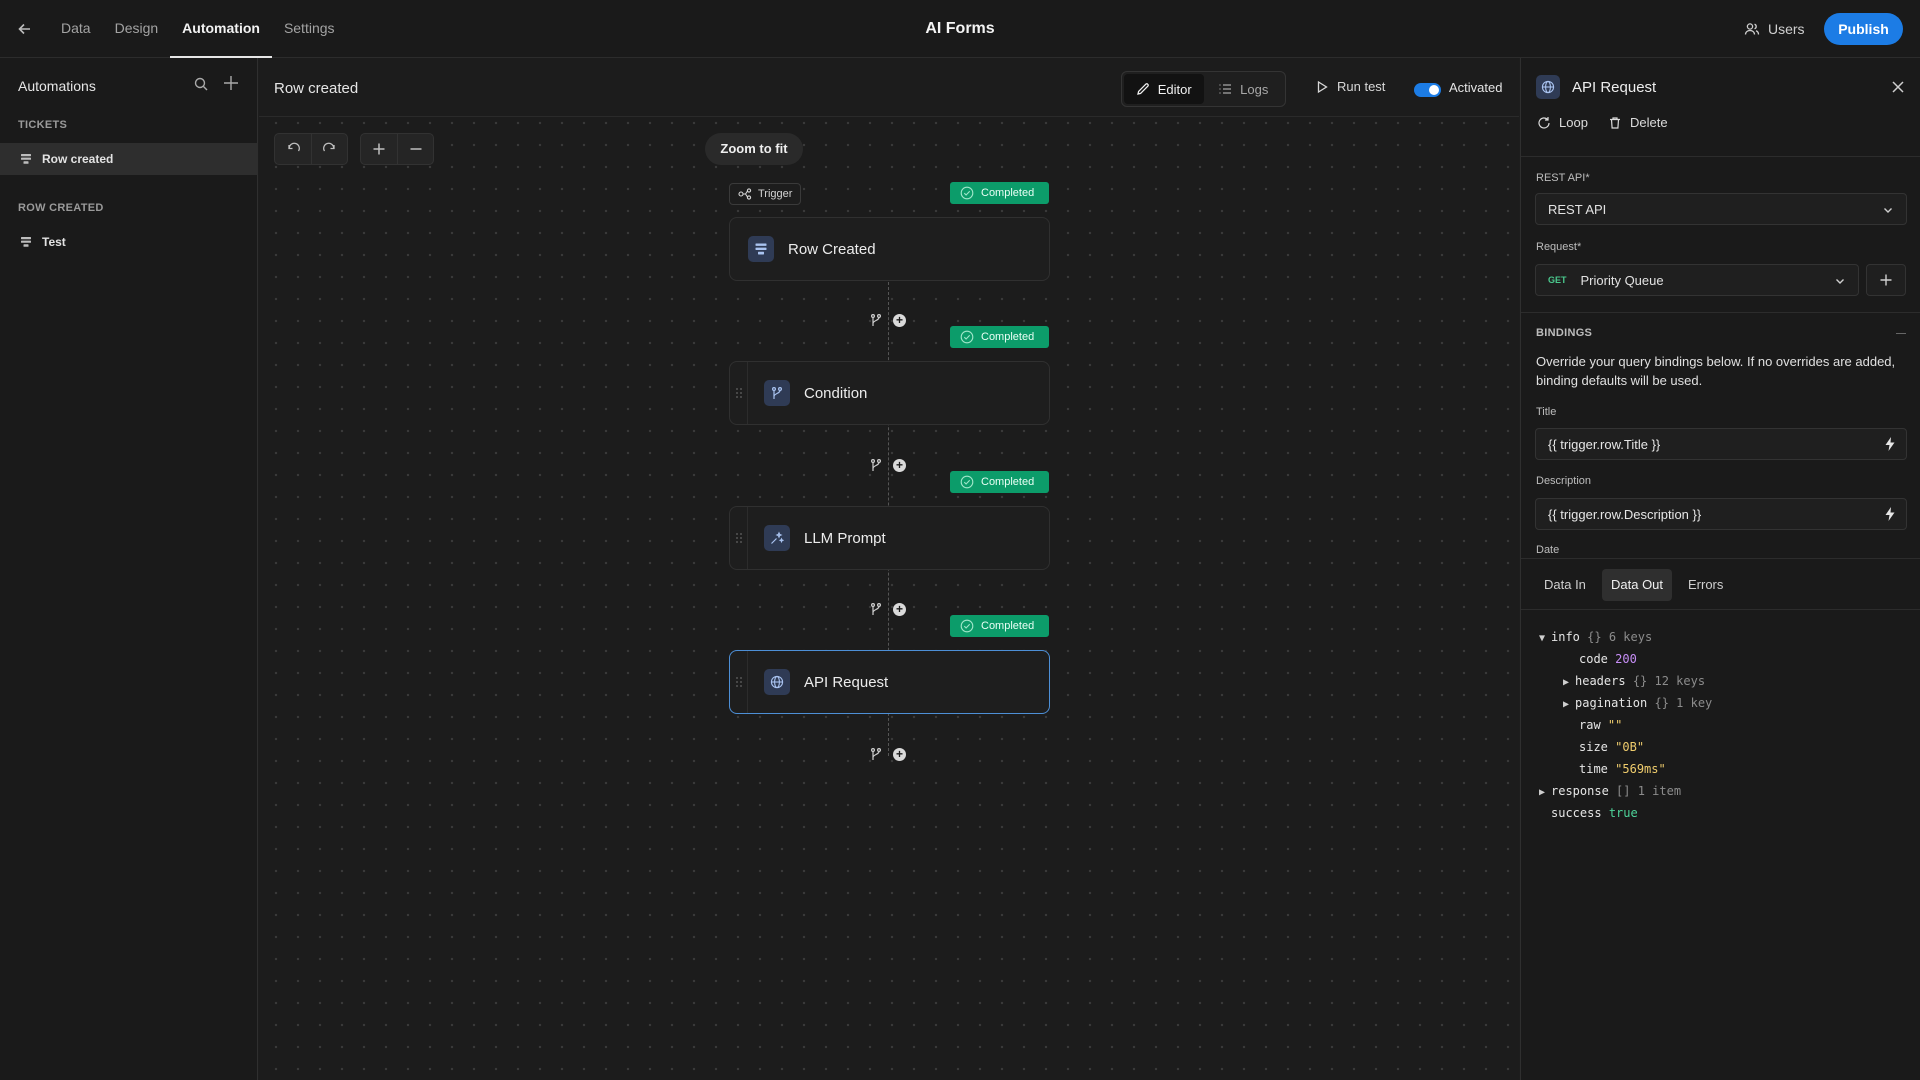 The image size is (1920, 1080). Describe the element at coordinates (1427, 90) in the screenshot. I see `activated-toggle` at that location.